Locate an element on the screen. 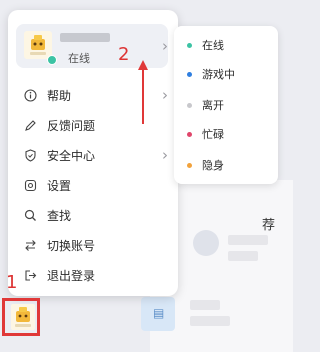  menu-item-search: 查找 is located at coordinates (93, 215).